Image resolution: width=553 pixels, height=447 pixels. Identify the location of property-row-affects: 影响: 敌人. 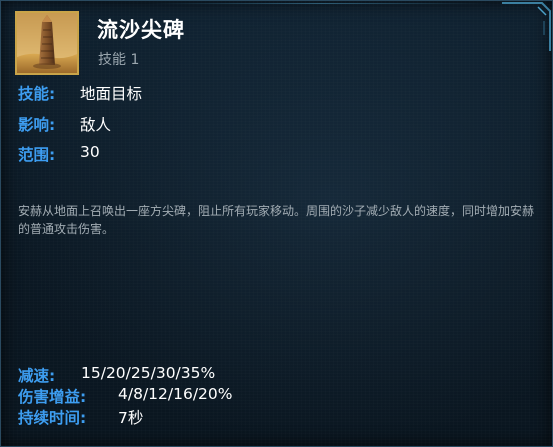
(64, 124).